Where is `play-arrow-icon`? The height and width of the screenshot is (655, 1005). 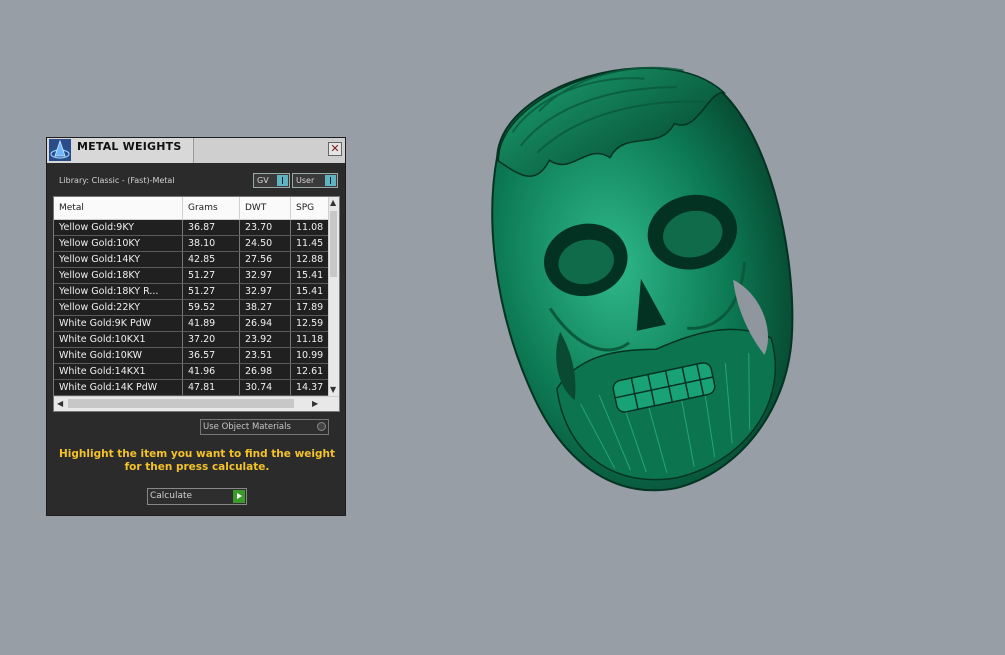
play-arrow-icon is located at coordinates (239, 496).